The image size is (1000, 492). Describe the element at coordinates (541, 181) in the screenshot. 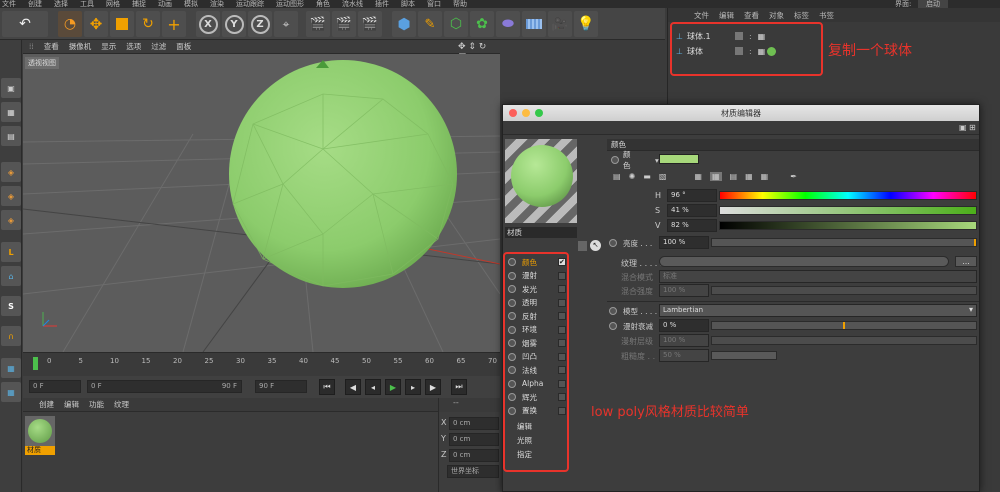

I see `material-preview` at that location.